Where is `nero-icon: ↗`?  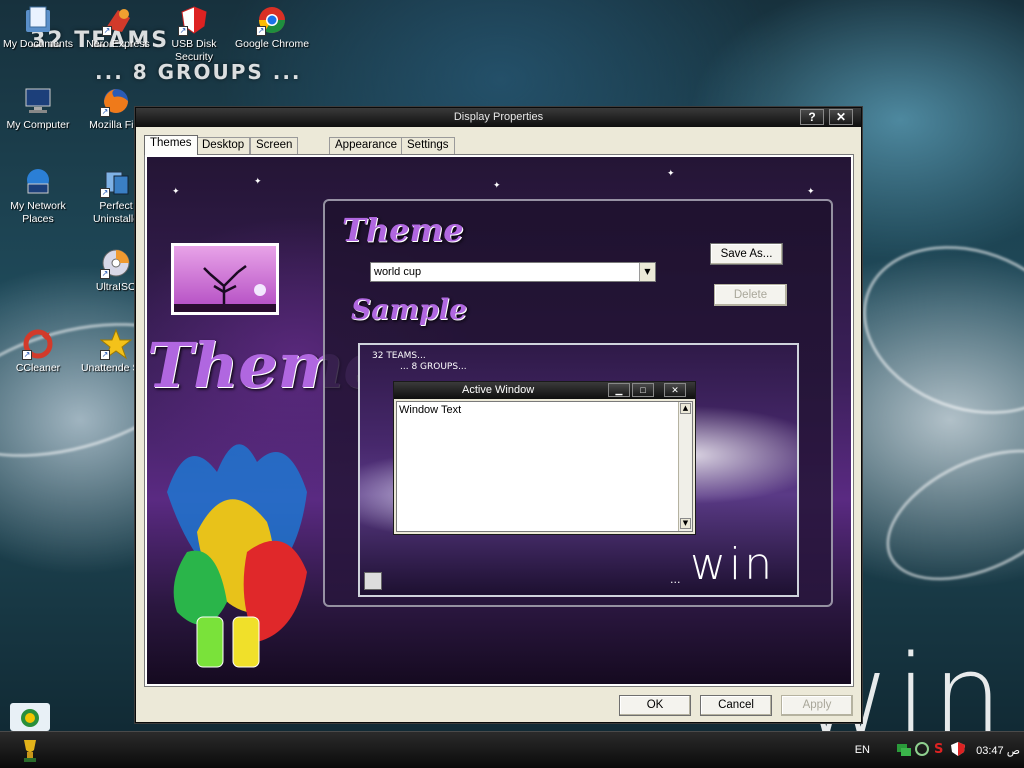
nero-icon: ↗ is located at coordinates (118, 20).